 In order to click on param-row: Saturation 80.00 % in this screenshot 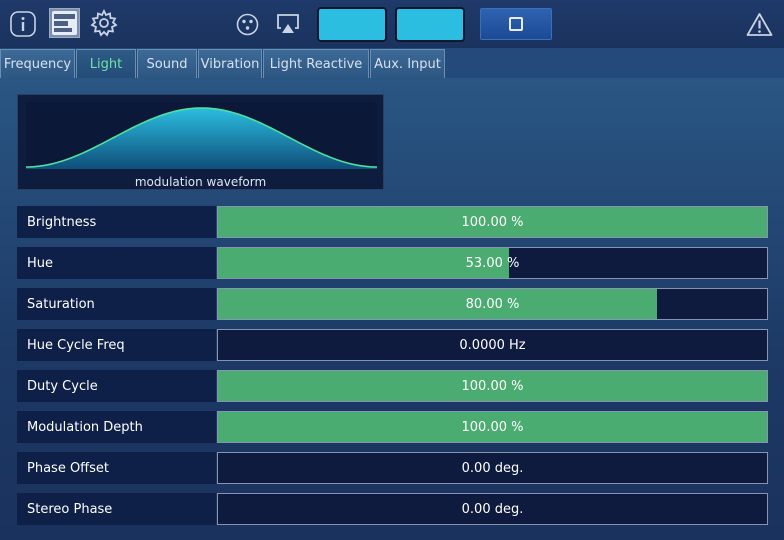, I will do `click(392, 304)`.